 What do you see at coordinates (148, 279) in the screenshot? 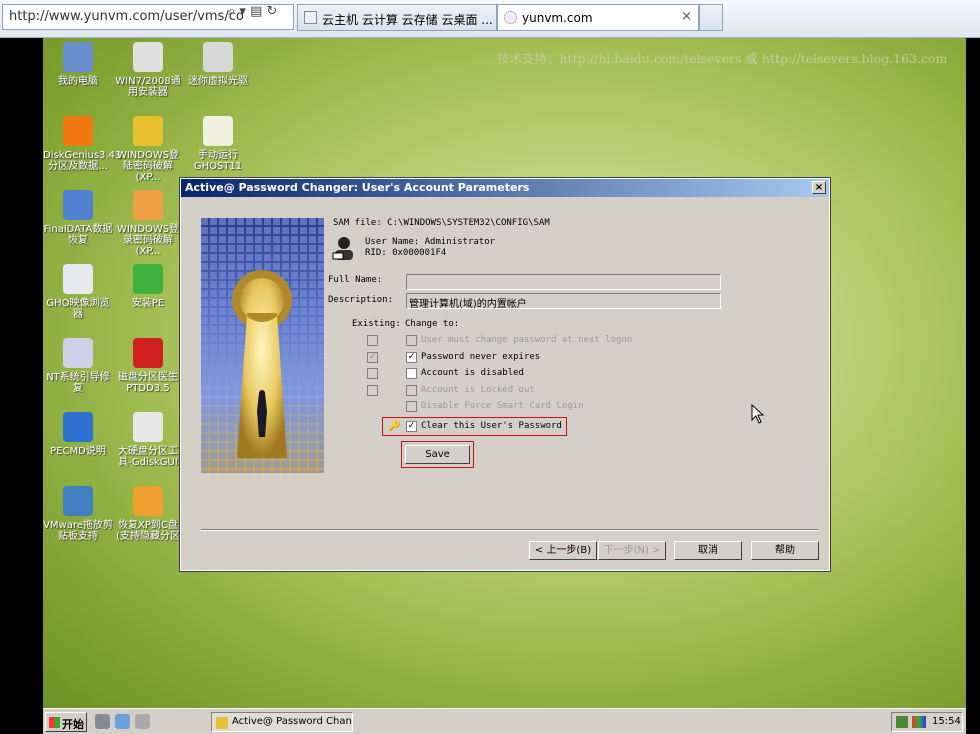
I see `install-pe-icon` at bounding box center [148, 279].